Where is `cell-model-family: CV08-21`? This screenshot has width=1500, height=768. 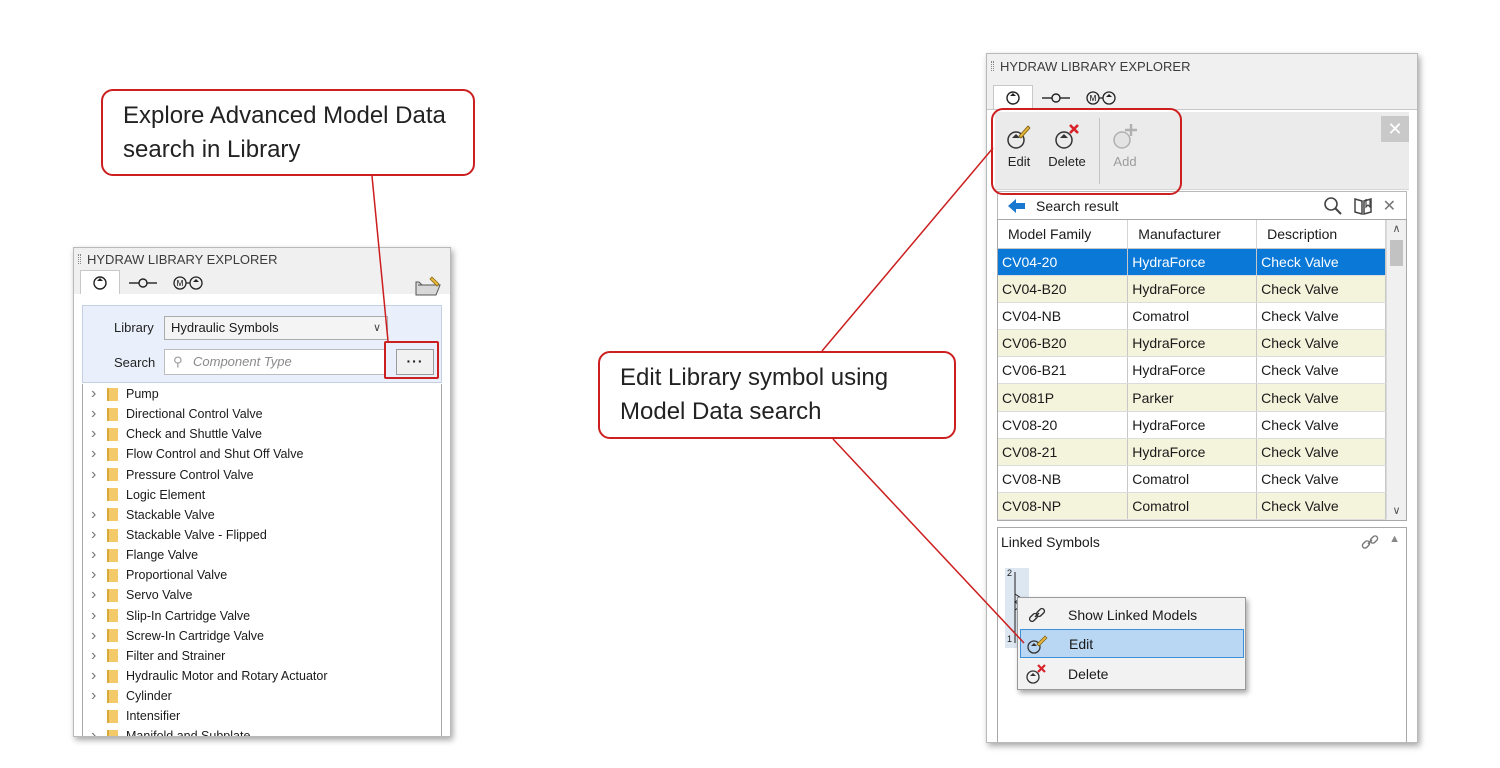
cell-model-family: CV08-21 is located at coordinates (1063, 452).